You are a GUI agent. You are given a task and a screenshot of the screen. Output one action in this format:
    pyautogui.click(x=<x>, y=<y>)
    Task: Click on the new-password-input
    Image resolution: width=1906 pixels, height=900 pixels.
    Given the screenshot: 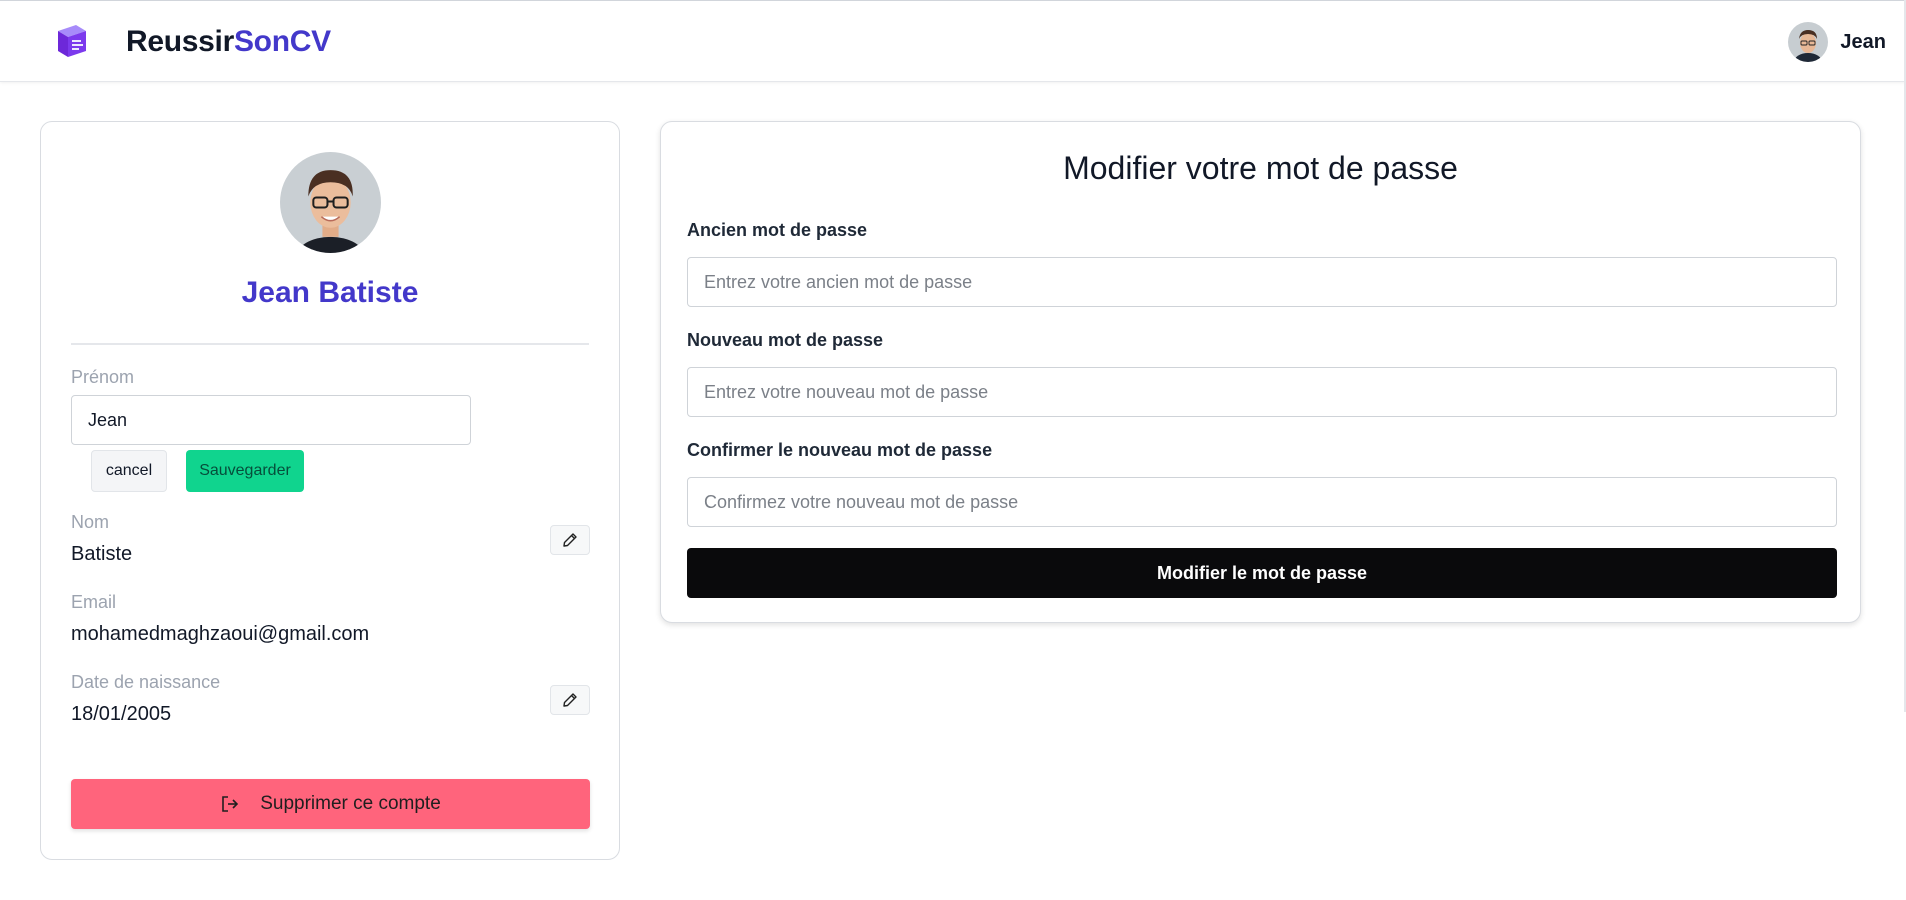 What is the action you would take?
    pyautogui.click(x=1262, y=392)
    